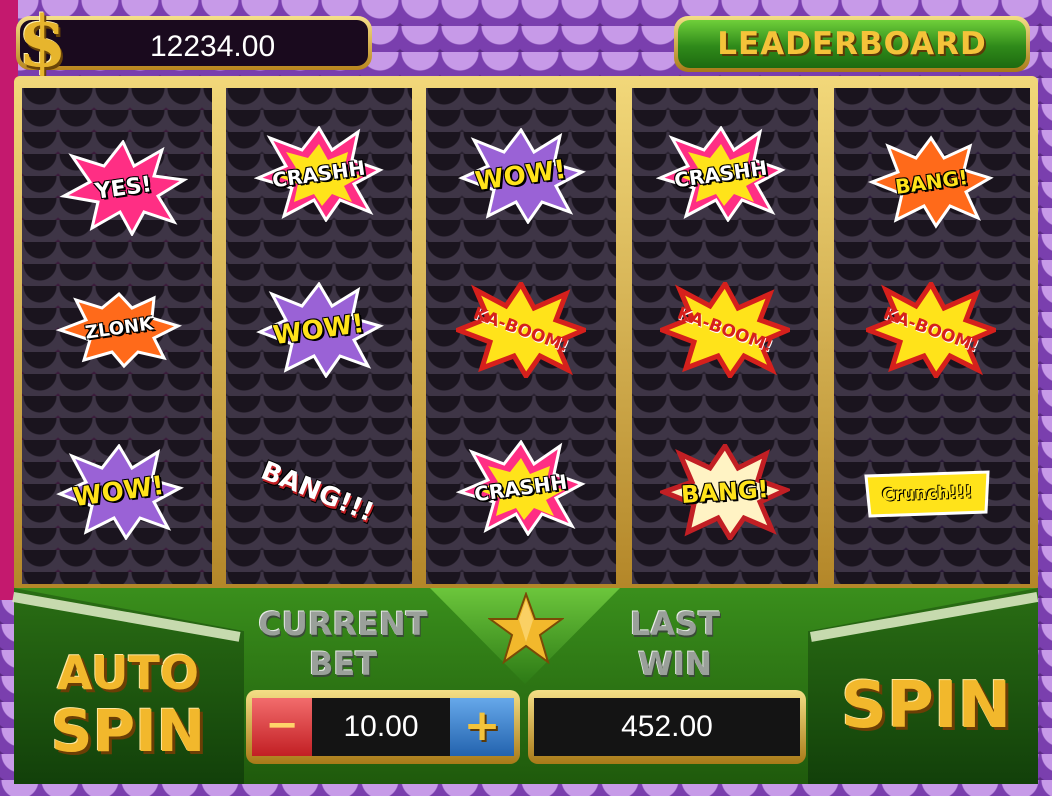 The width and height of the screenshot is (1052, 796). What do you see at coordinates (119, 328) in the screenshot?
I see `symbol-zlonk: ZLONK` at bounding box center [119, 328].